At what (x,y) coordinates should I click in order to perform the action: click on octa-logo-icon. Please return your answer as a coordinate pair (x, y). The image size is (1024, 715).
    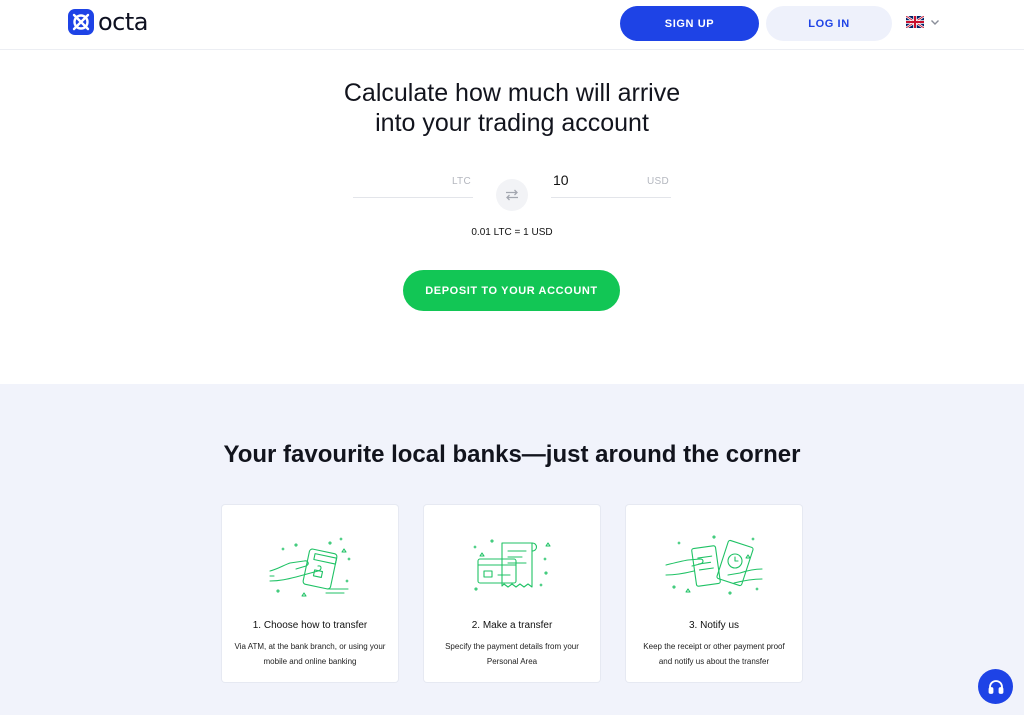
    Looking at the image, I should click on (81, 22).